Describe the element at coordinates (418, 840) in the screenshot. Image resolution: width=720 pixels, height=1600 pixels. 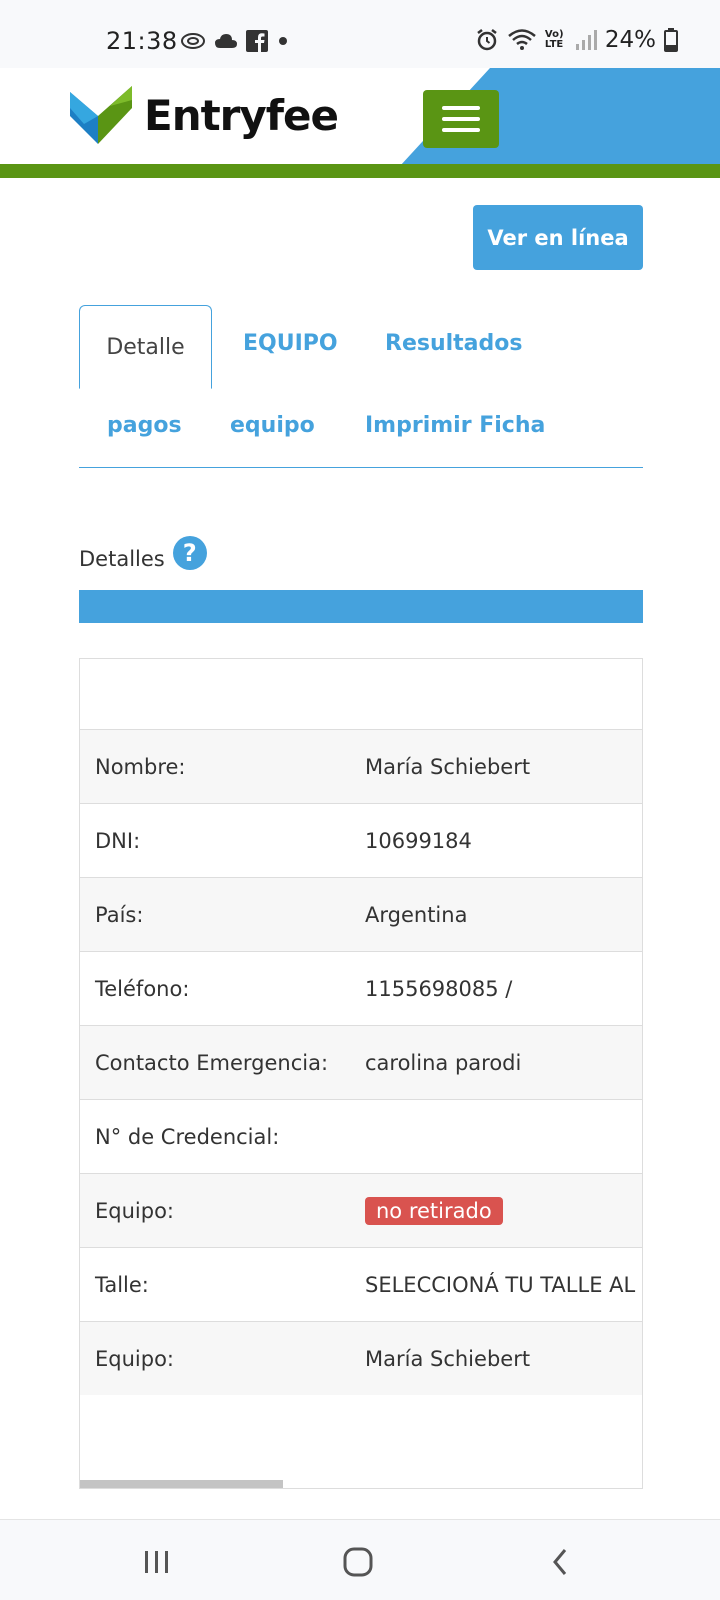
I see `row-value: 10699184` at that location.